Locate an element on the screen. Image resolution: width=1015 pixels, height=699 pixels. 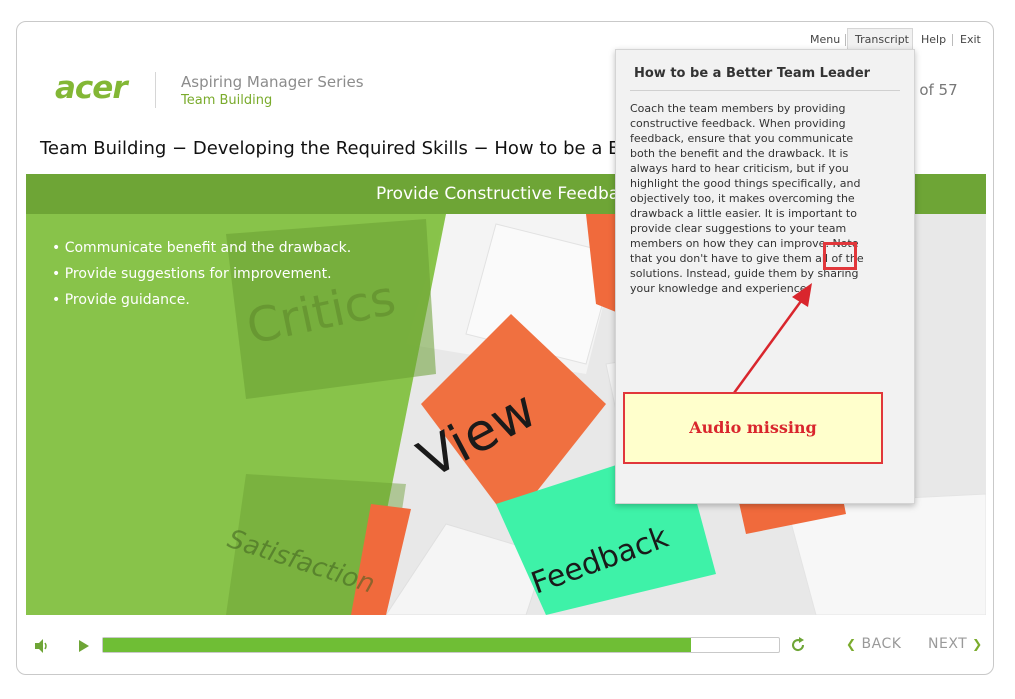
transcript-divider is located at coordinates (765, 90).